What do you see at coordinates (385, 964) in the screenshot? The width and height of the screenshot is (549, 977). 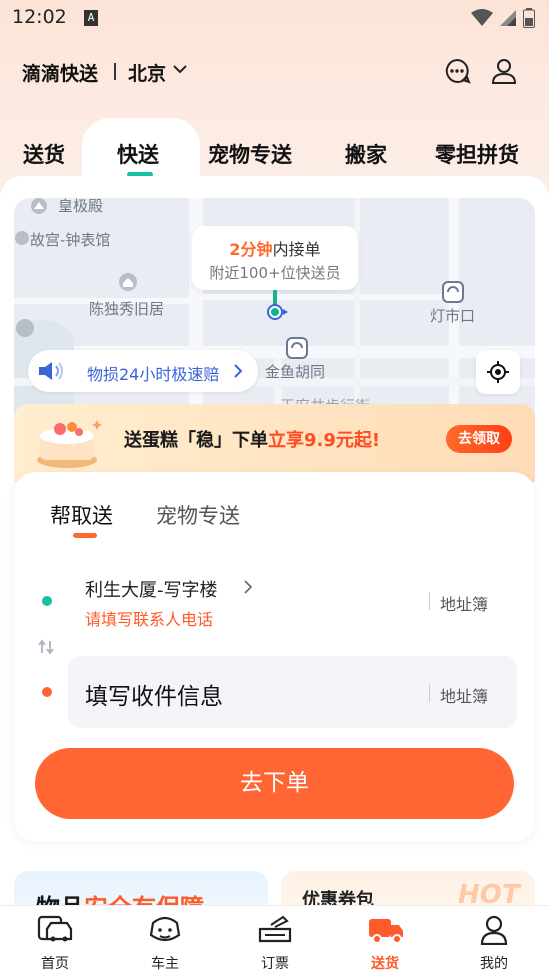 I see `nav-delivery-label: 送货` at bounding box center [385, 964].